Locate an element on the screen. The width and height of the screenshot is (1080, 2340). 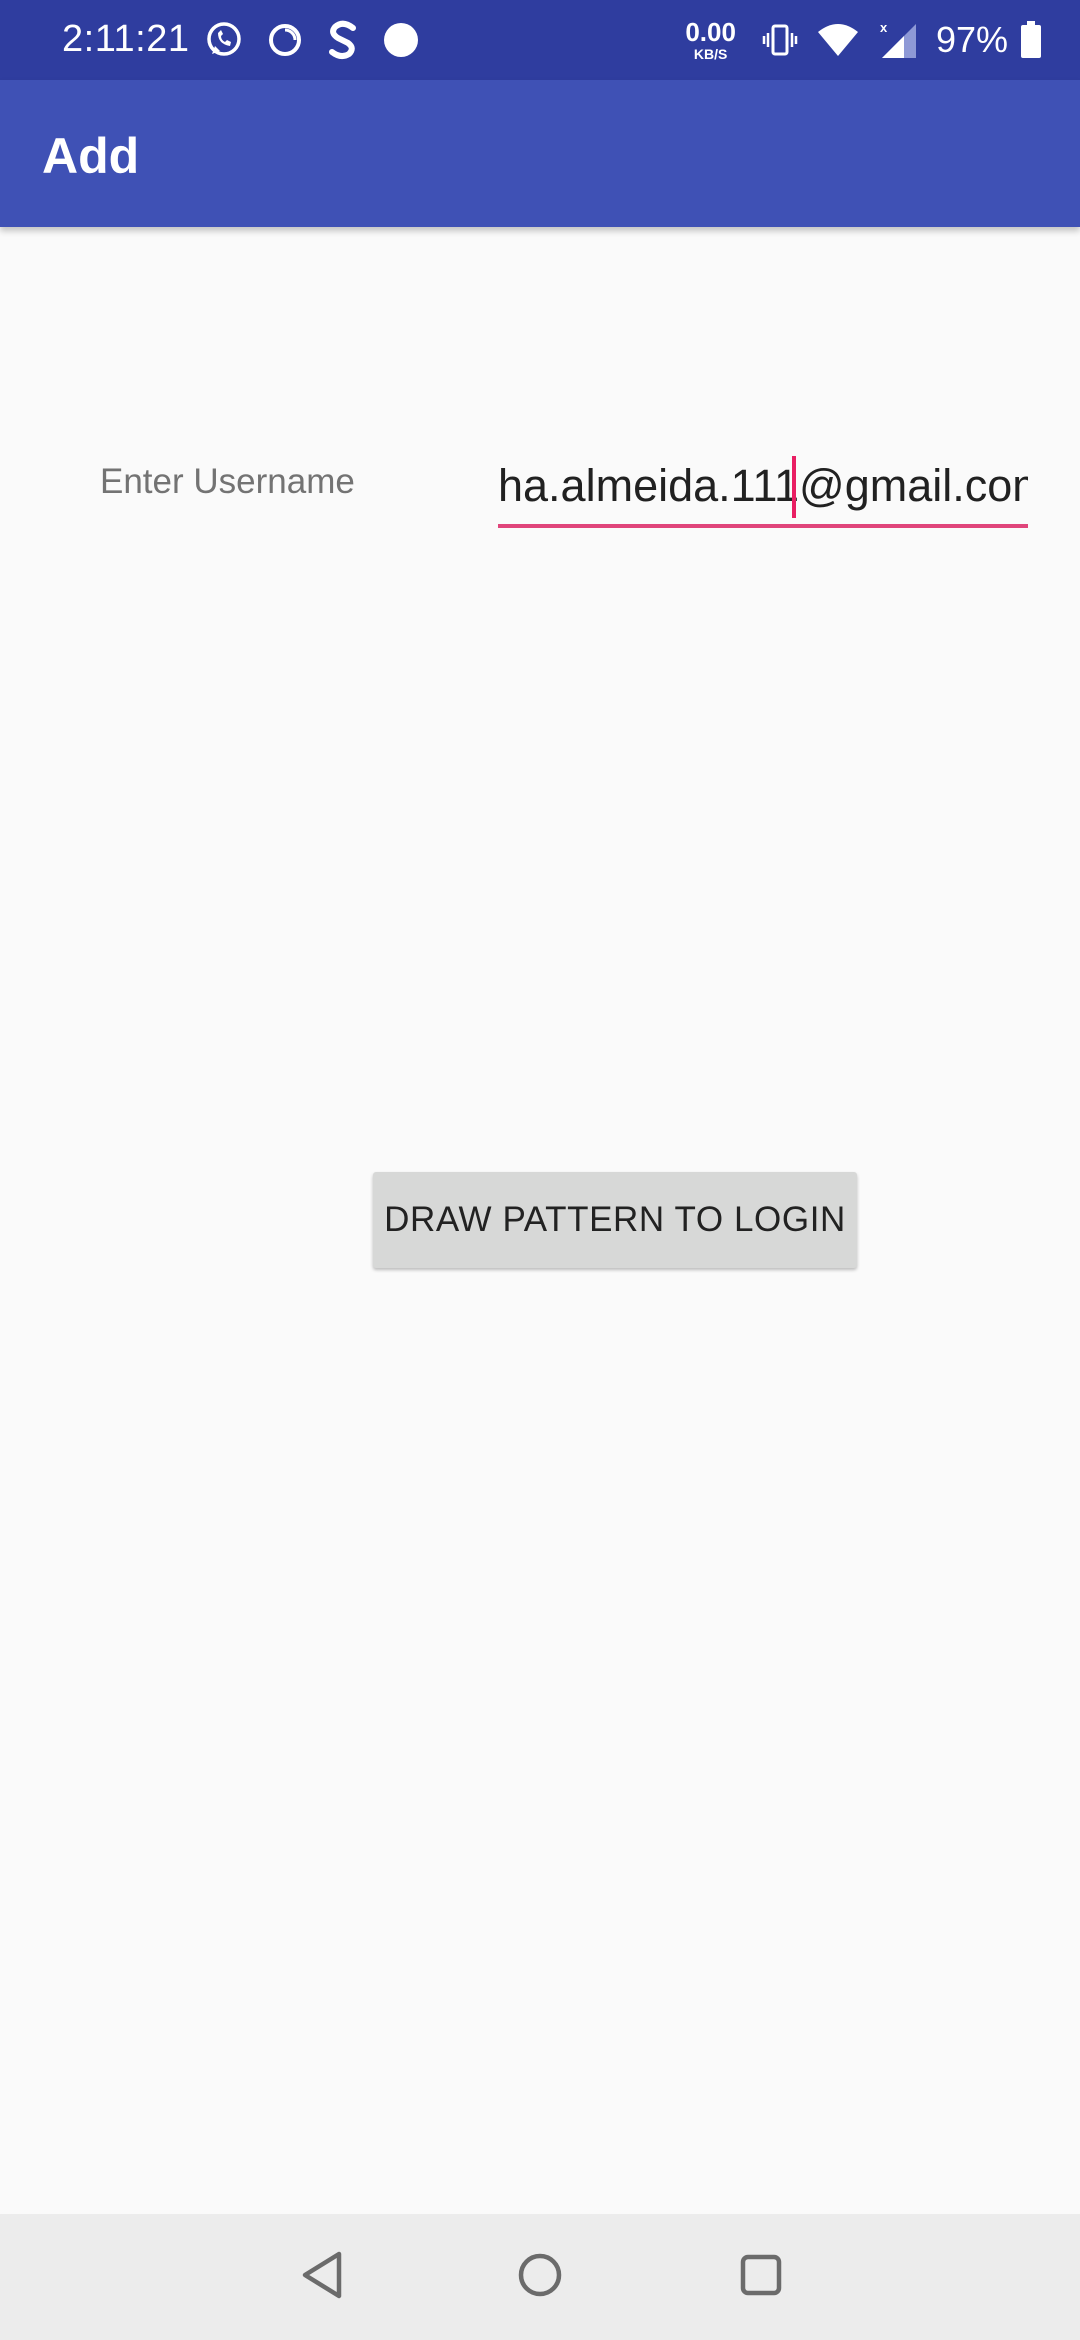
svg-text: x is located at coordinates (884, 27).